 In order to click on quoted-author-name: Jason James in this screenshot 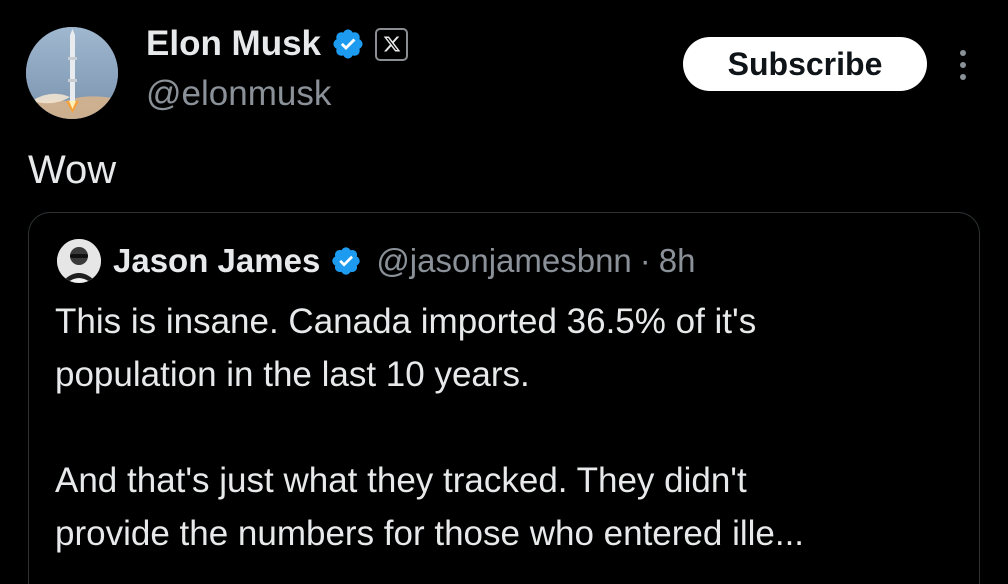, I will do `click(216, 261)`.